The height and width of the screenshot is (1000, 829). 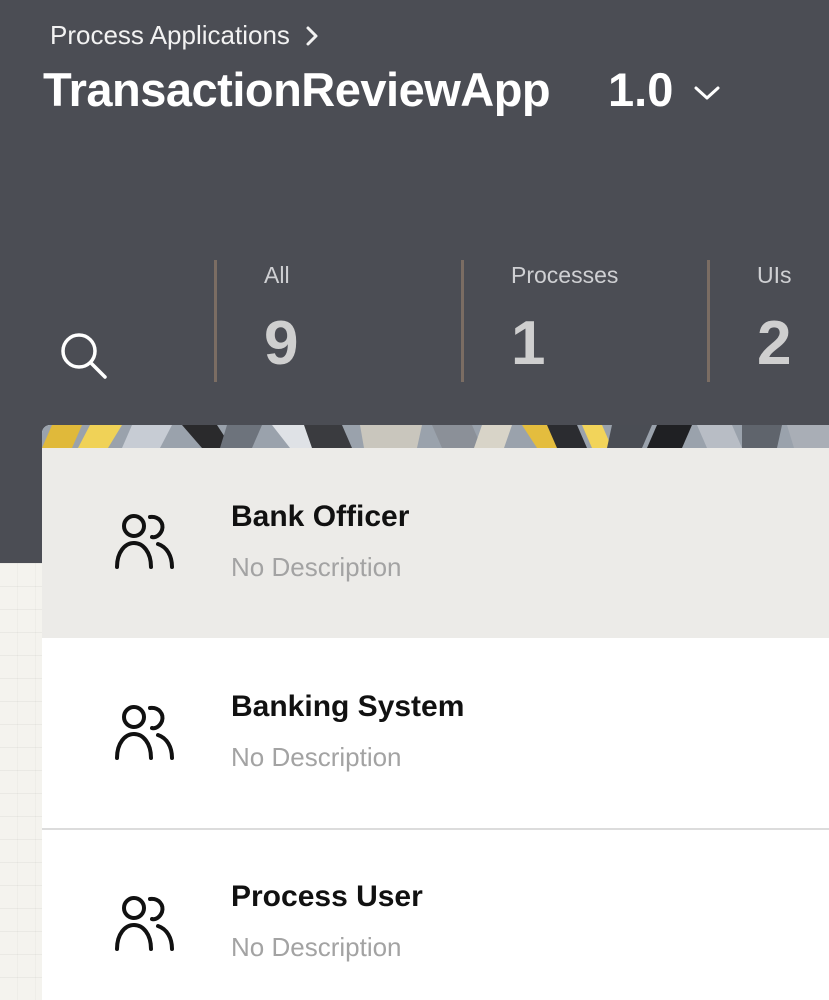 I want to click on stat-count: 2, so click(x=774, y=343).